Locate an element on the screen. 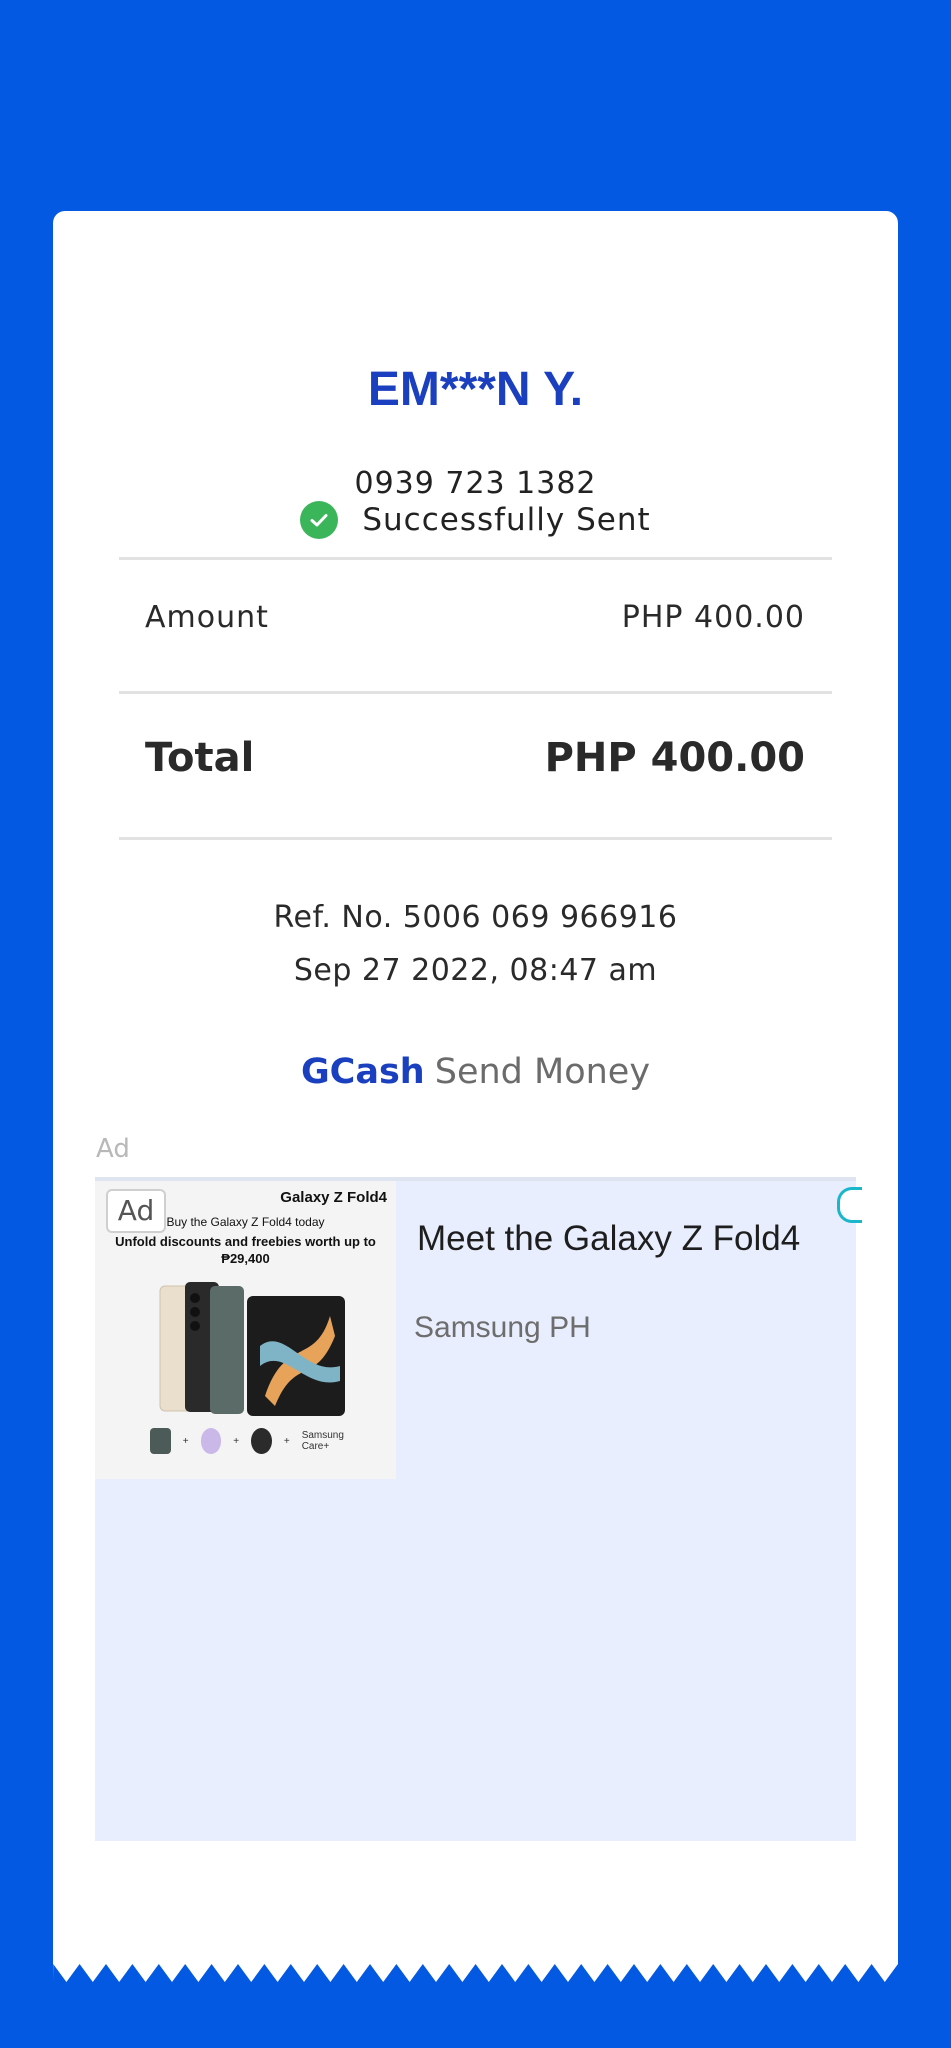 Image resolution: width=951 pixels, height=2048 pixels. ad-title: Meet the Galaxy Z Fold4 is located at coordinates (608, 1239).